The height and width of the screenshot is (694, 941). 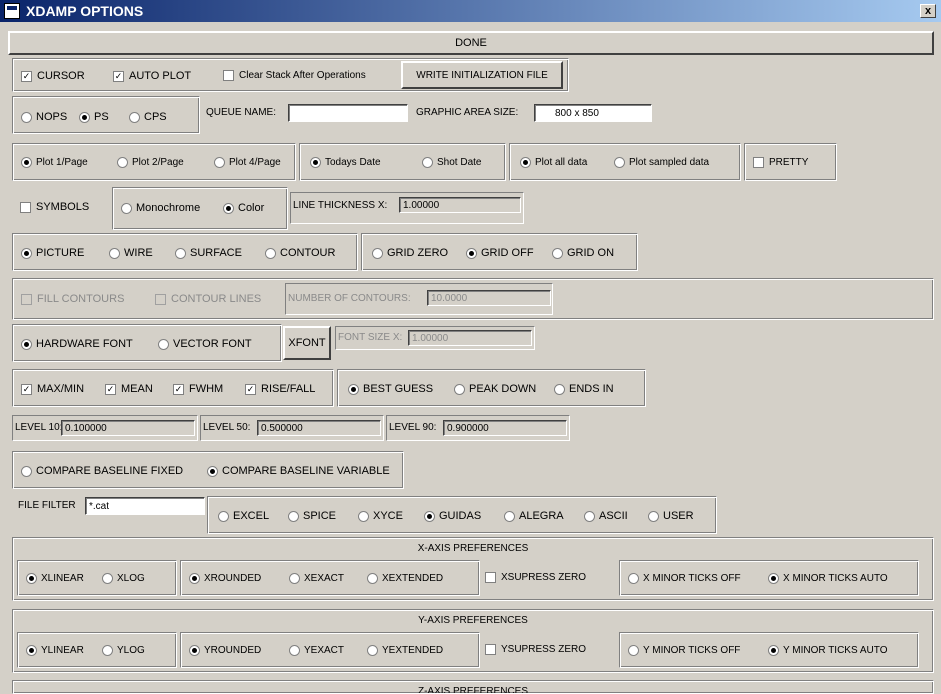 What do you see at coordinates (418, 253) in the screenshot?
I see `grid-zero-label: GRID ZERO` at bounding box center [418, 253].